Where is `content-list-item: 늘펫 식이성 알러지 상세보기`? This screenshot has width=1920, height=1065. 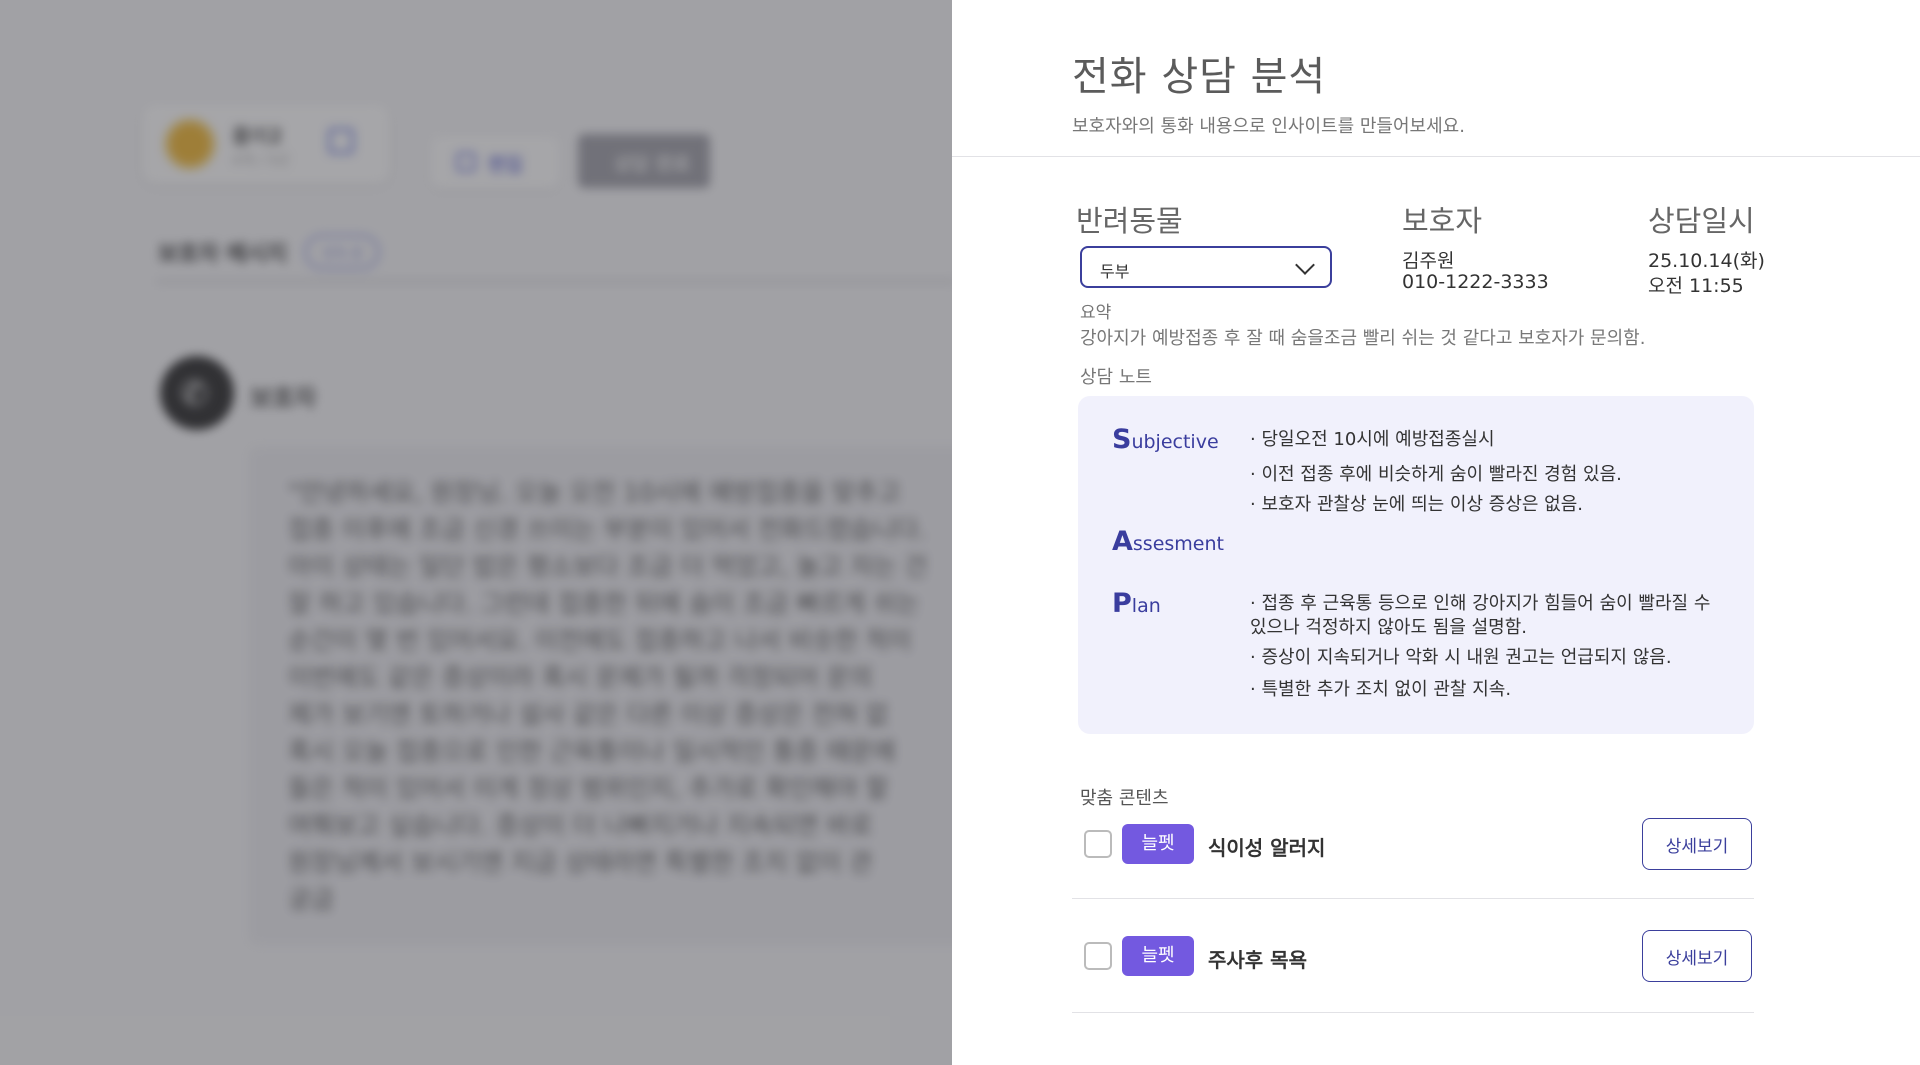
content-list-item: 늘펫 식이성 알러지 상세보기 is located at coordinates (1413, 866).